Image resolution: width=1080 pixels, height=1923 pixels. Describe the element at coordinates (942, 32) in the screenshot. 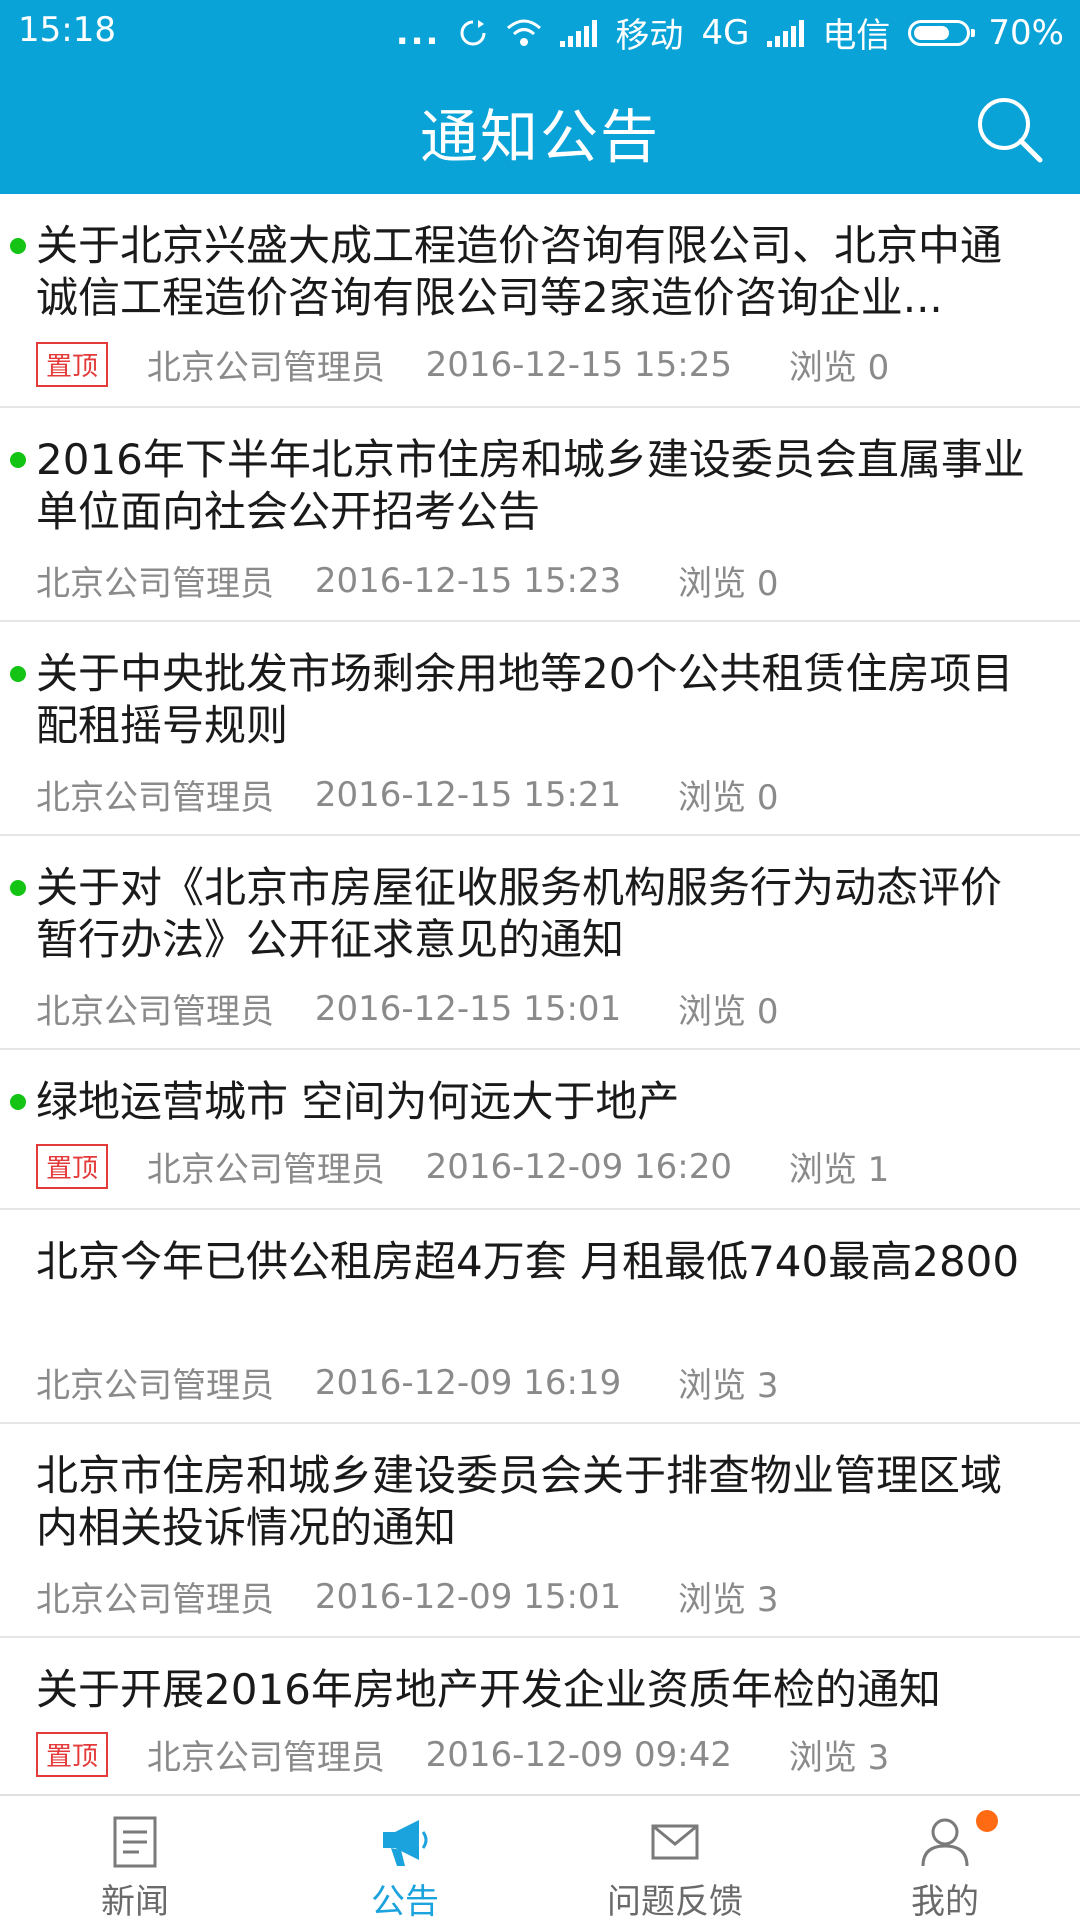

I see `battery-icon` at that location.